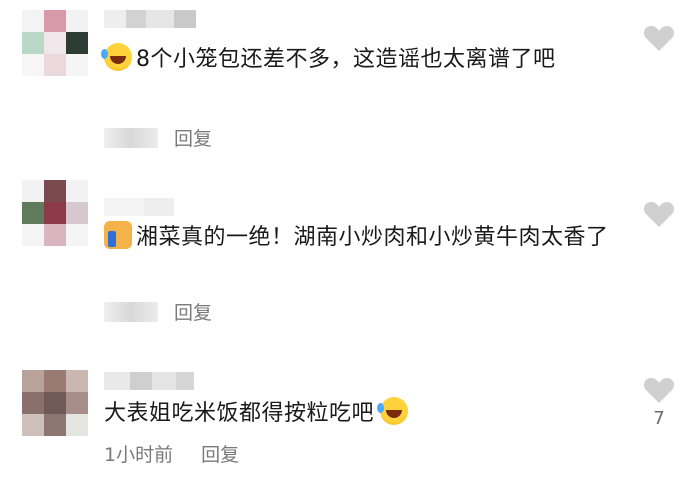 The width and height of the screenshot is (700, 480). I want to click on comment-text: 湘菜真的一绝！湖南小炒肉和小炒黄牛肉太香了, so click(364, 238).